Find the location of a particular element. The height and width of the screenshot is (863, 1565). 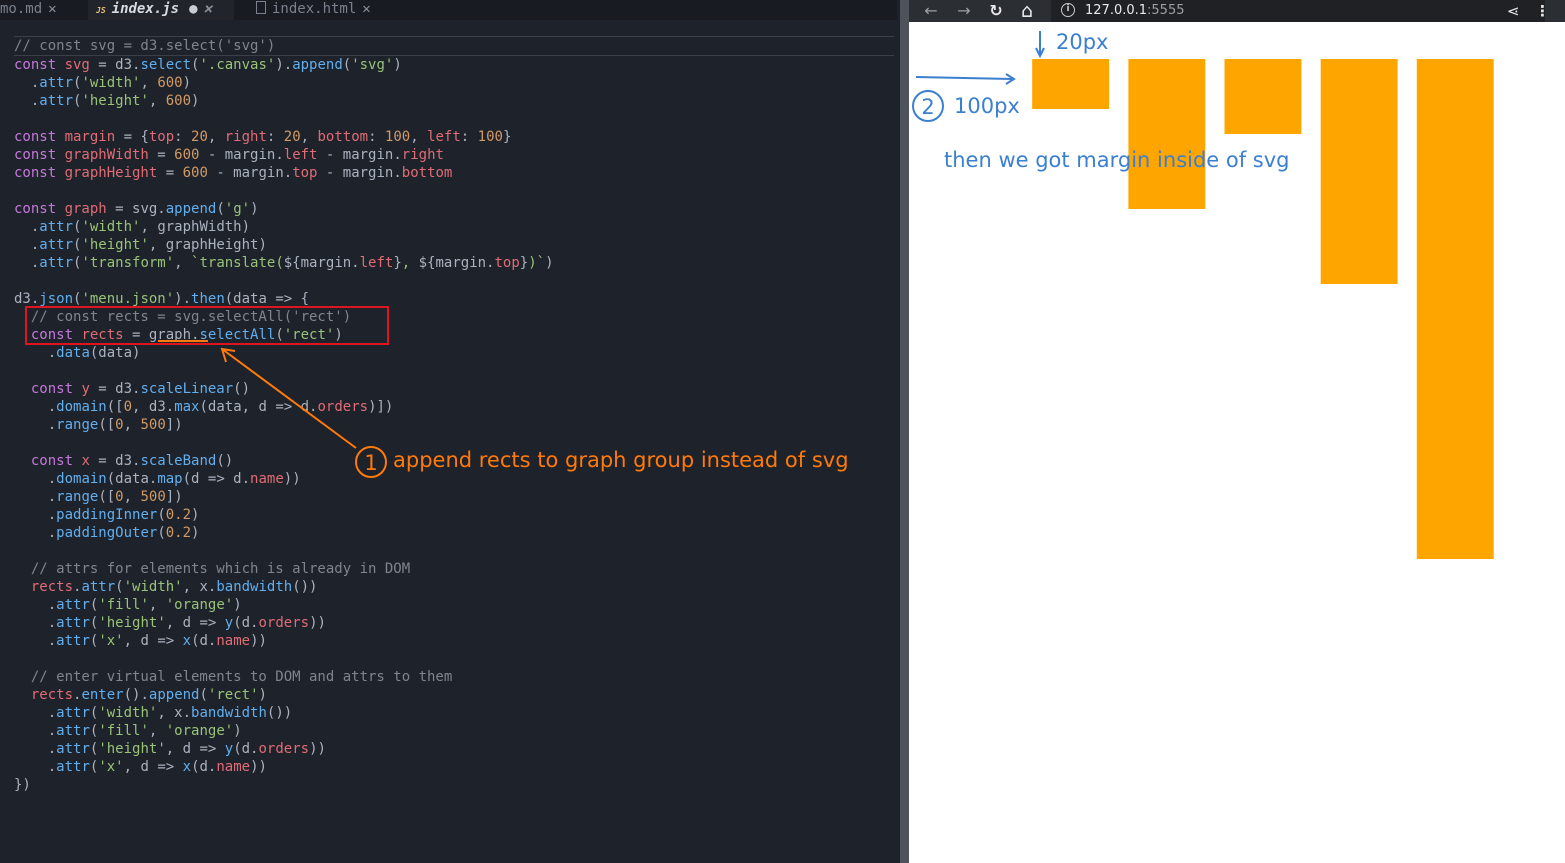

code-token: 0.2 is located at coordinates (178, 515).